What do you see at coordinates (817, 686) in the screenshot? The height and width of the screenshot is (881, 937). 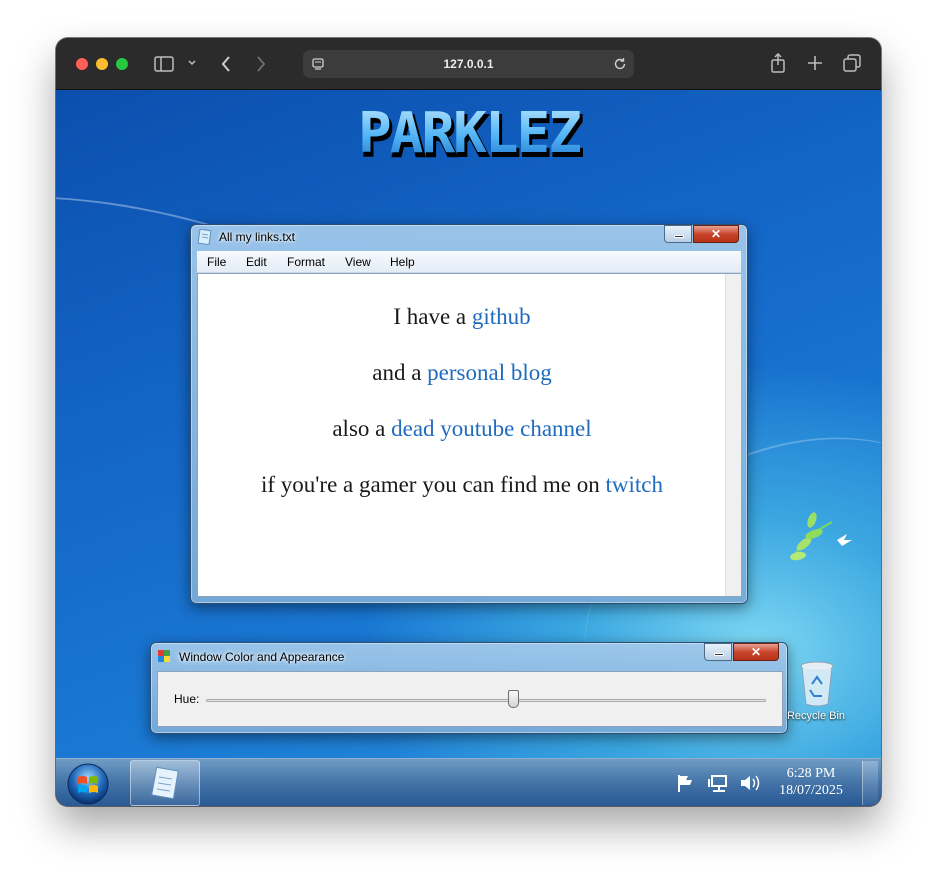 I see `recycle-bin-icon` at bounding box center [817, 686].